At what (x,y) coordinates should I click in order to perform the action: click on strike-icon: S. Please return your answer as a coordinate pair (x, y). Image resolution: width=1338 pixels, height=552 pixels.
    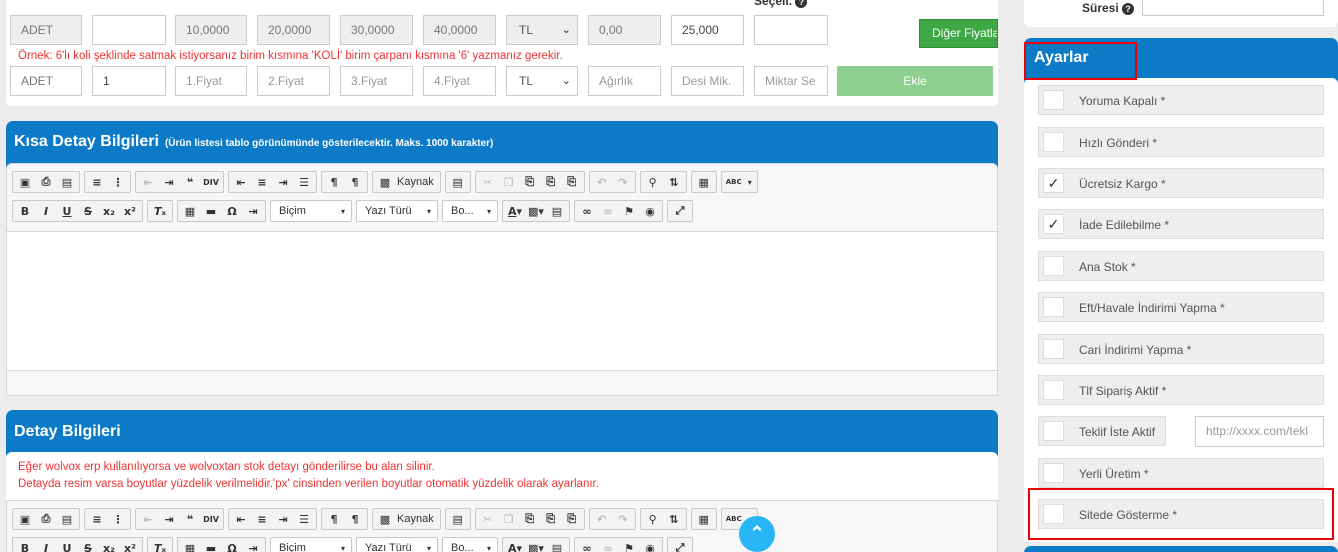
    Looking at the image, I should click on (88, 545).